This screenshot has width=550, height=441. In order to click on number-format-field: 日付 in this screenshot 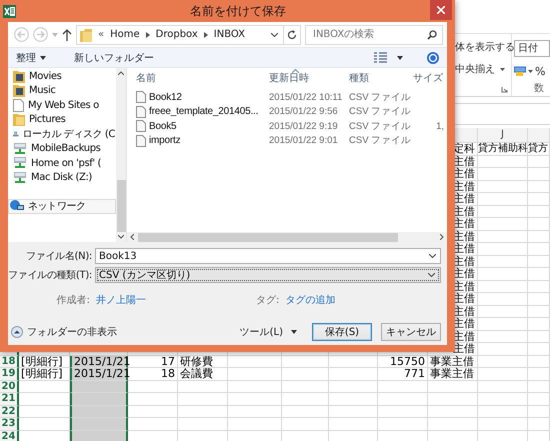, I will do `click(532, 48)`.